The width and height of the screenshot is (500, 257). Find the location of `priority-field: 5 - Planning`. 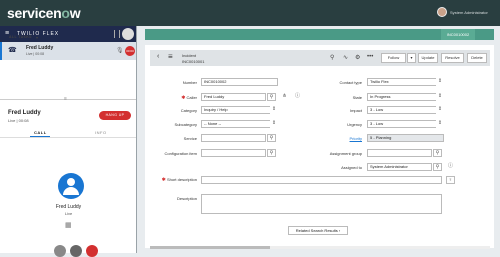

priority-field: 5 - Planning is located at coordinates (405, 138).